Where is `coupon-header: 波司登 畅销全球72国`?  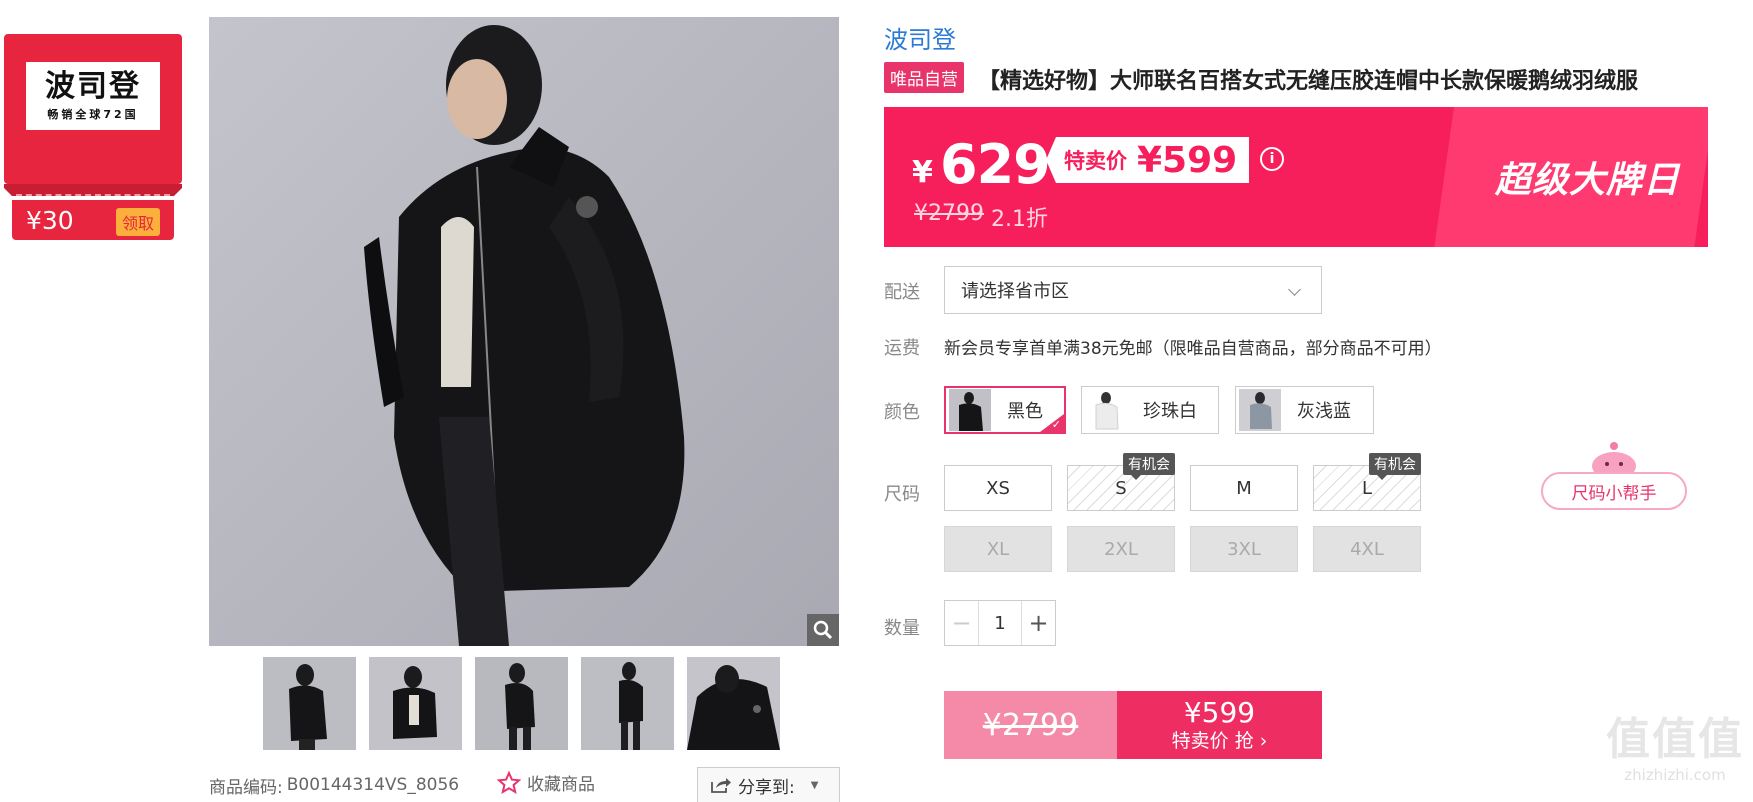 coupon-header: 波司登 畅销全球72国 is located at coordinates (93, 109).